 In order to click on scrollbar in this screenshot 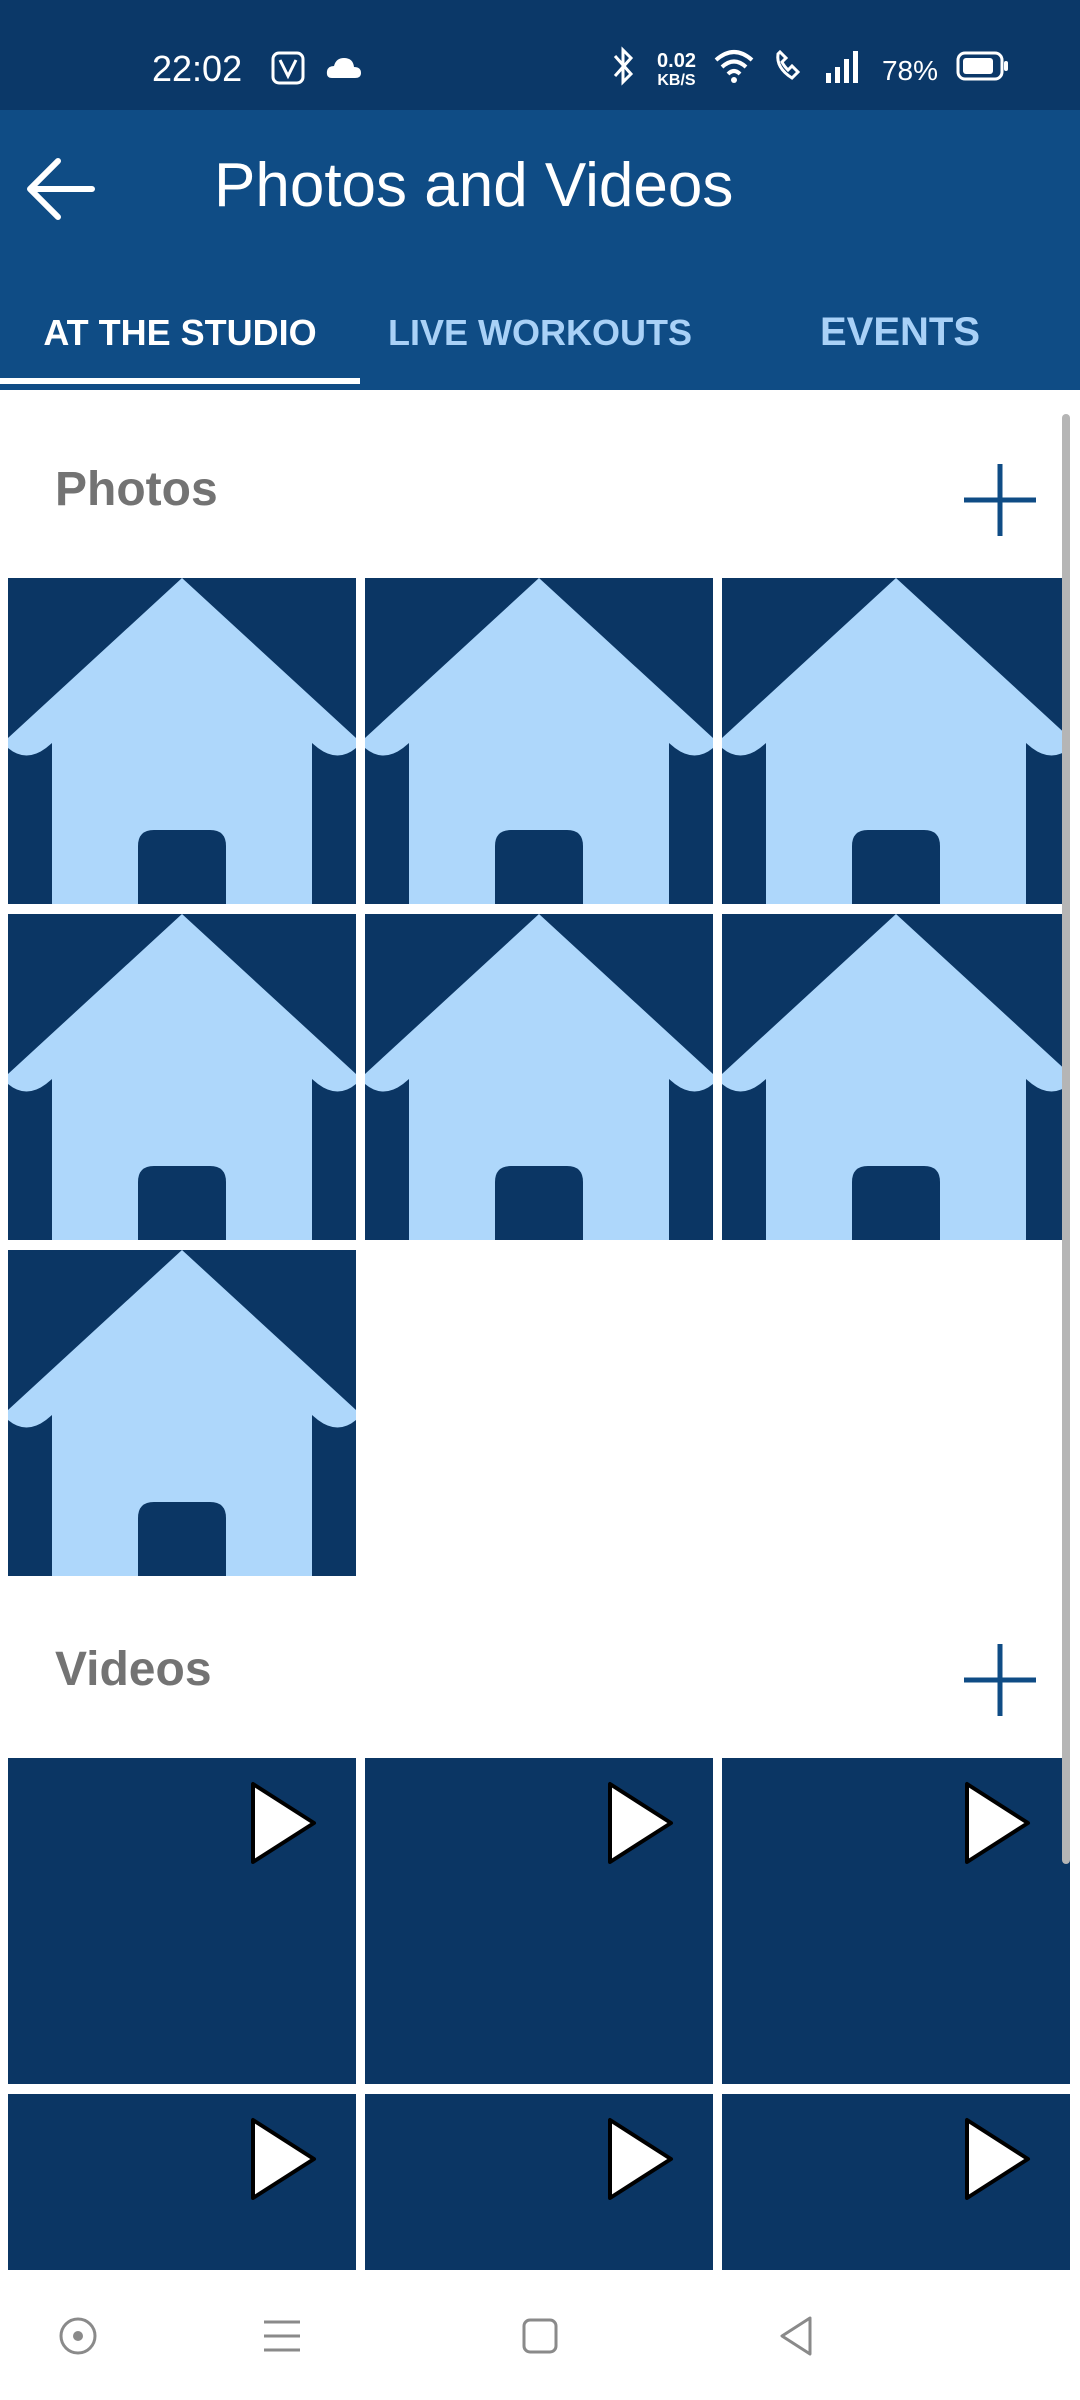, I will do `click(1066, 1139)`.